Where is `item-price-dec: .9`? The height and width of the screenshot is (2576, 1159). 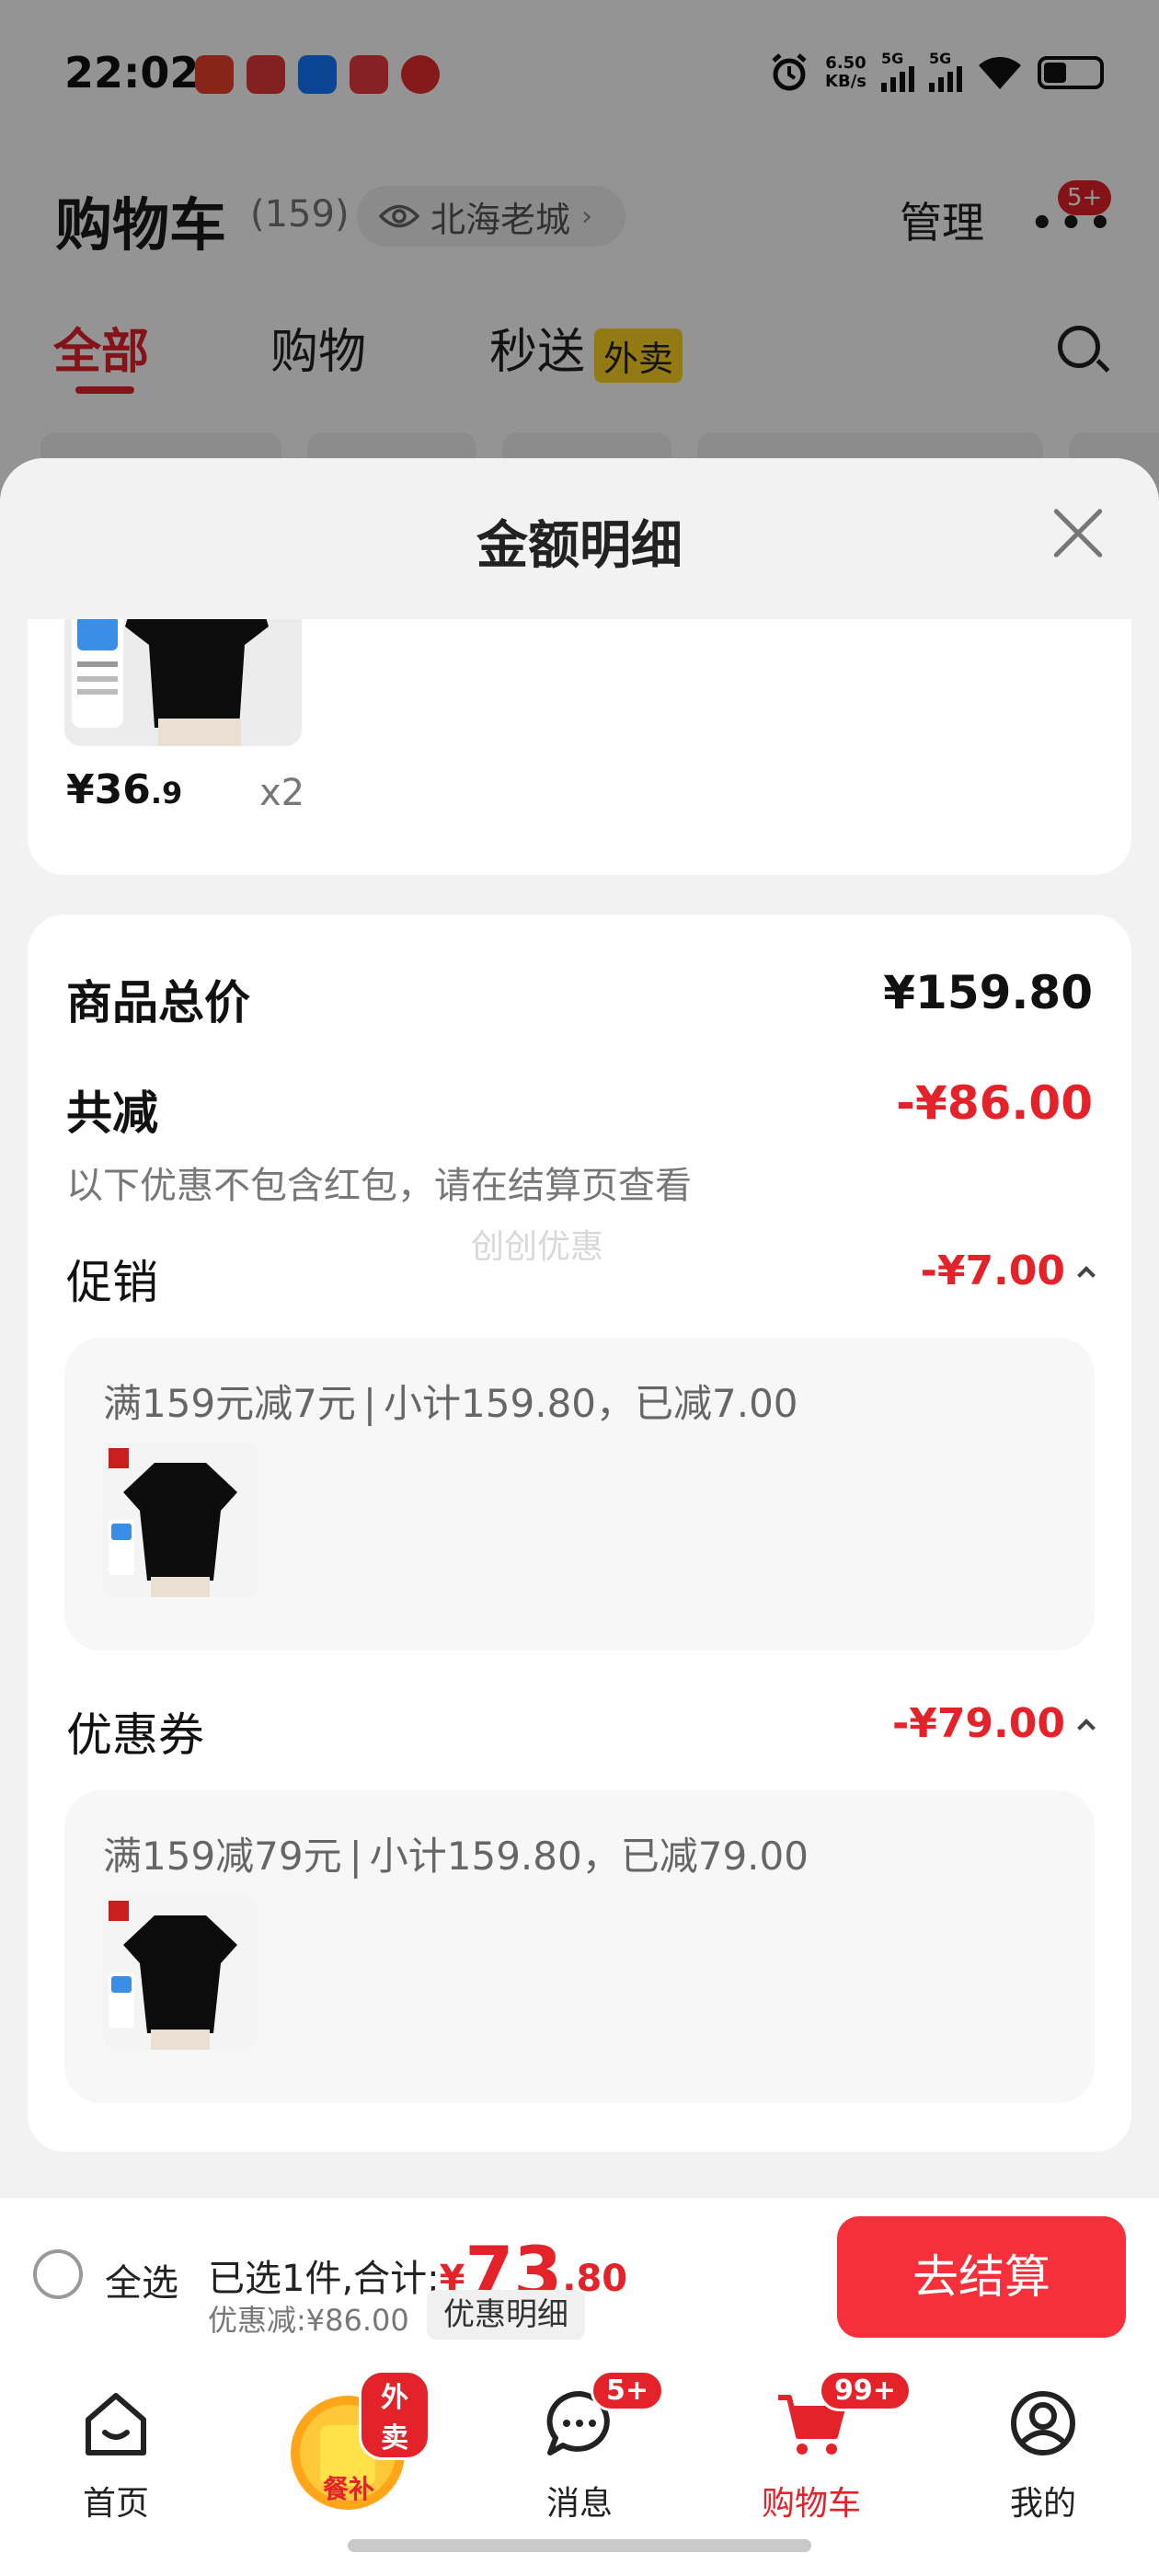
item-price-dec: .9 is located at coordinates (166, 793).